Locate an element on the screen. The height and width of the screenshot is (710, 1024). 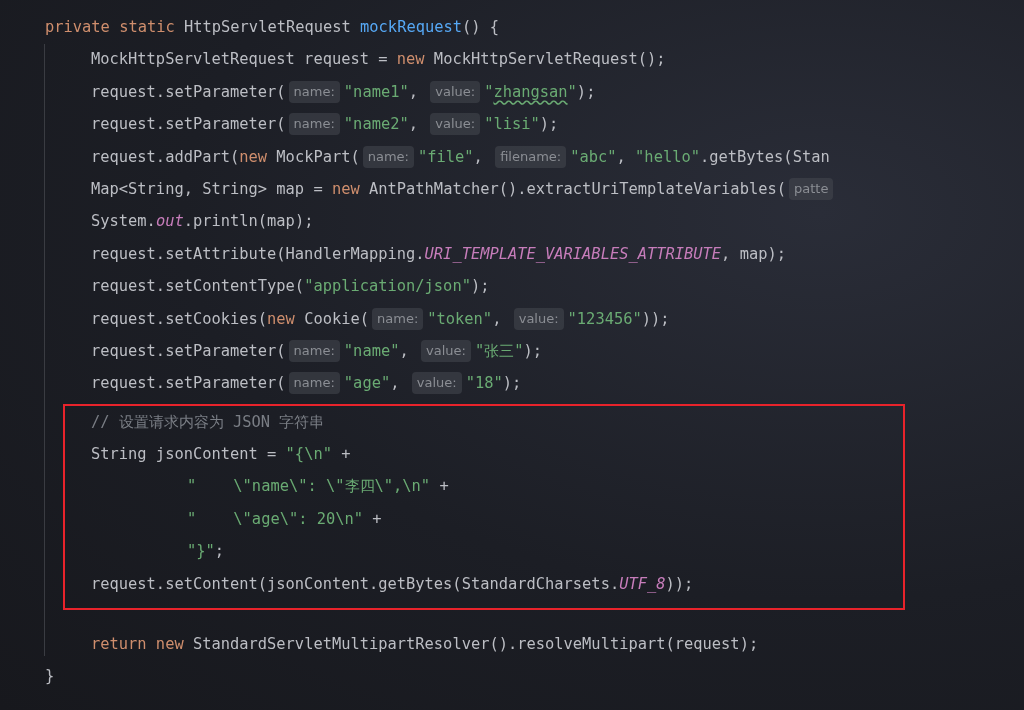
code-text: return new StandardServletMultipartResolver().resolveMultipart(request); is located at coordinates (425, 645).